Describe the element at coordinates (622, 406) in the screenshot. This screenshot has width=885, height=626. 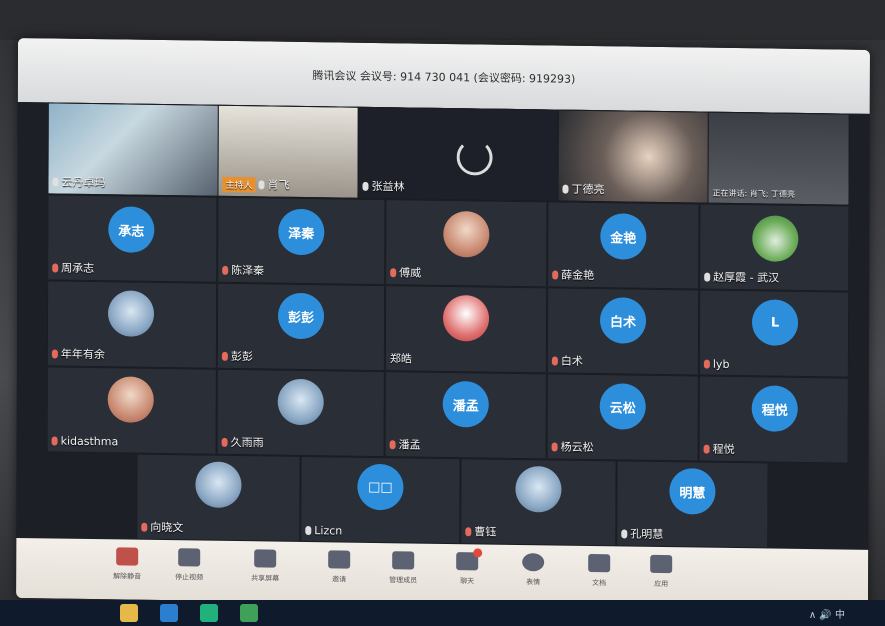
I see `avatar: 云松` at that location.